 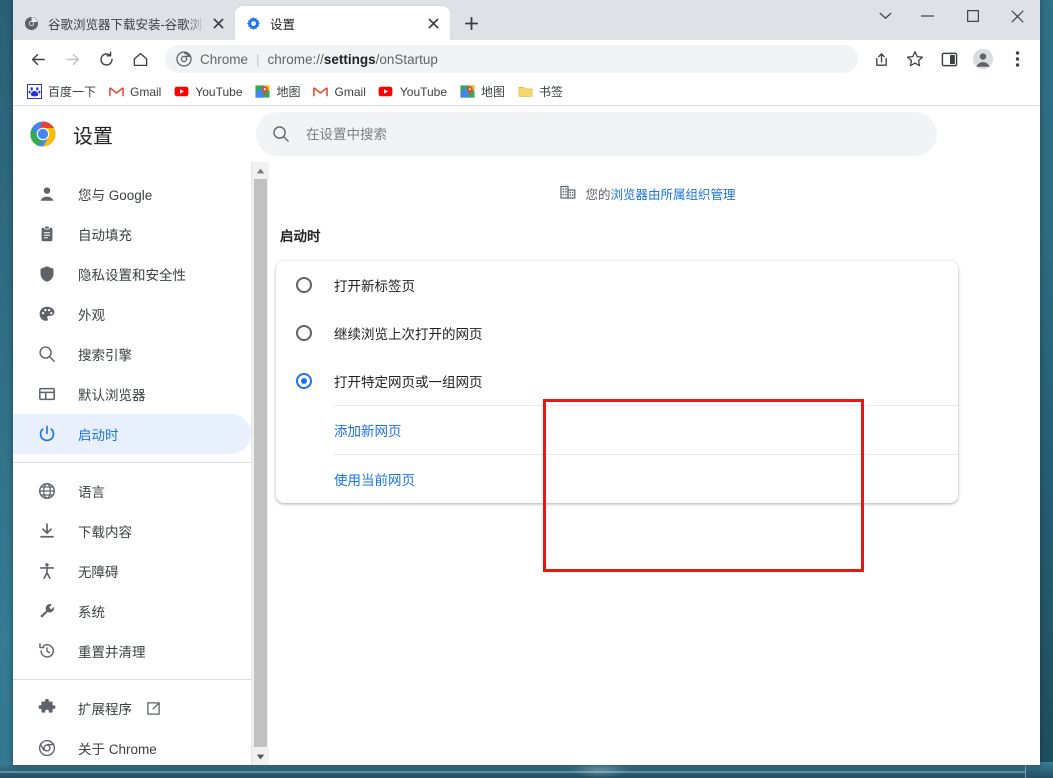 I want to click on browser-window-icon, so click(x=47, y=394).